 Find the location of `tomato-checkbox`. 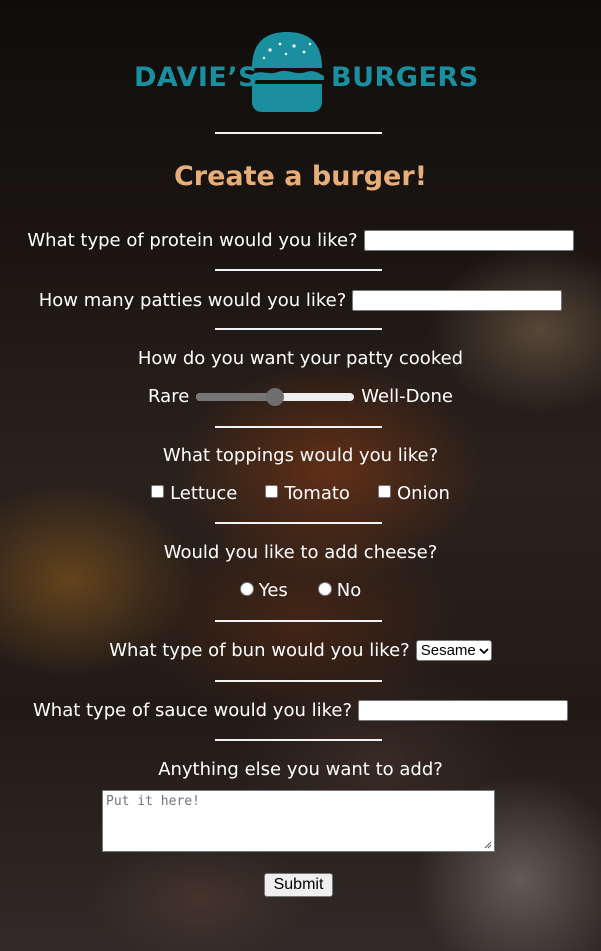

tomato-checkbox is located at coordinates (272, 491).